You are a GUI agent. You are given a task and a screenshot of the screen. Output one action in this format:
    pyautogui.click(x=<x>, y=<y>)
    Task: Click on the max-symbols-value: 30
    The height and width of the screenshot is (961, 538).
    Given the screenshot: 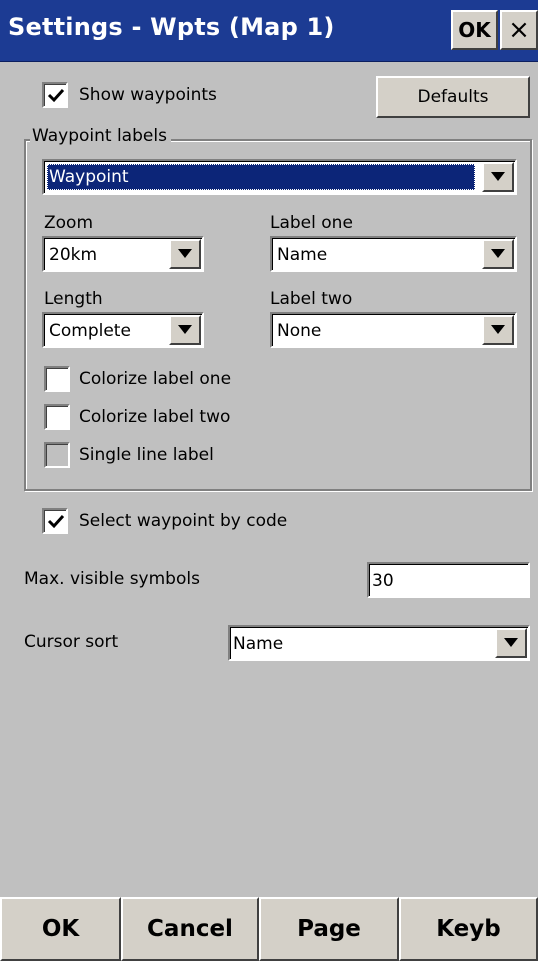 What is the action you would take?
    pyautogui.click(x=383, y=581)
    